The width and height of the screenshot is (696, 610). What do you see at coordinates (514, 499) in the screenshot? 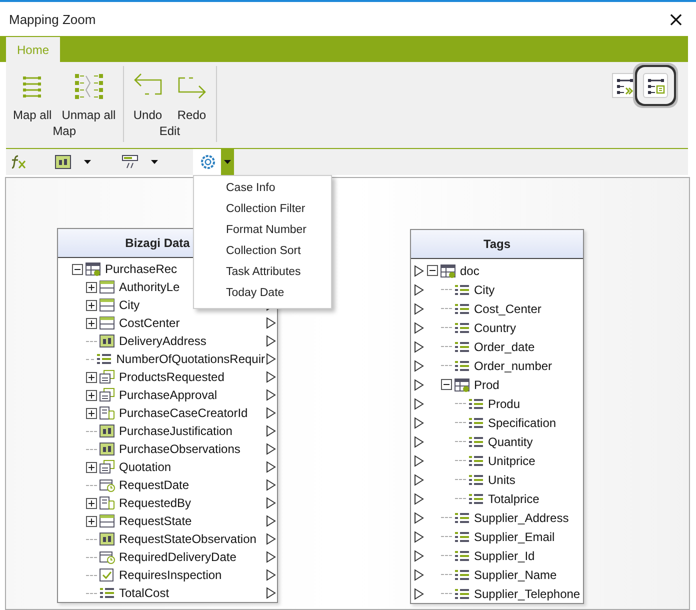
I see `tree-item-label: Totalprice` at bounding box center [514, 499].